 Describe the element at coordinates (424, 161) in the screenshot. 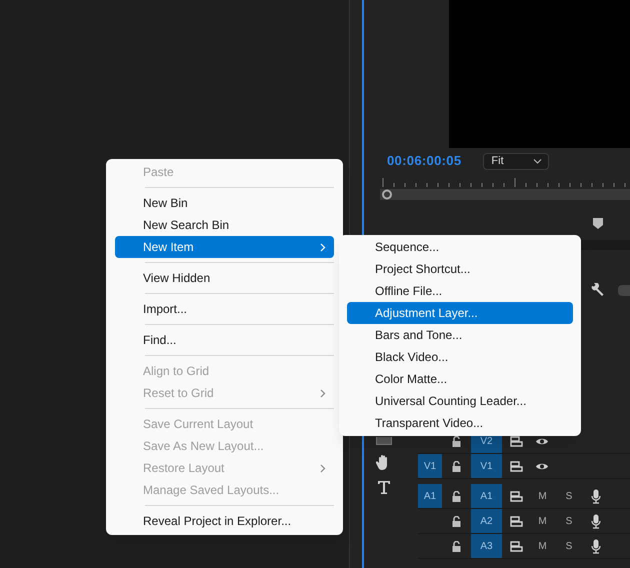

I see `timecode: 00:06:00:05` at that location.